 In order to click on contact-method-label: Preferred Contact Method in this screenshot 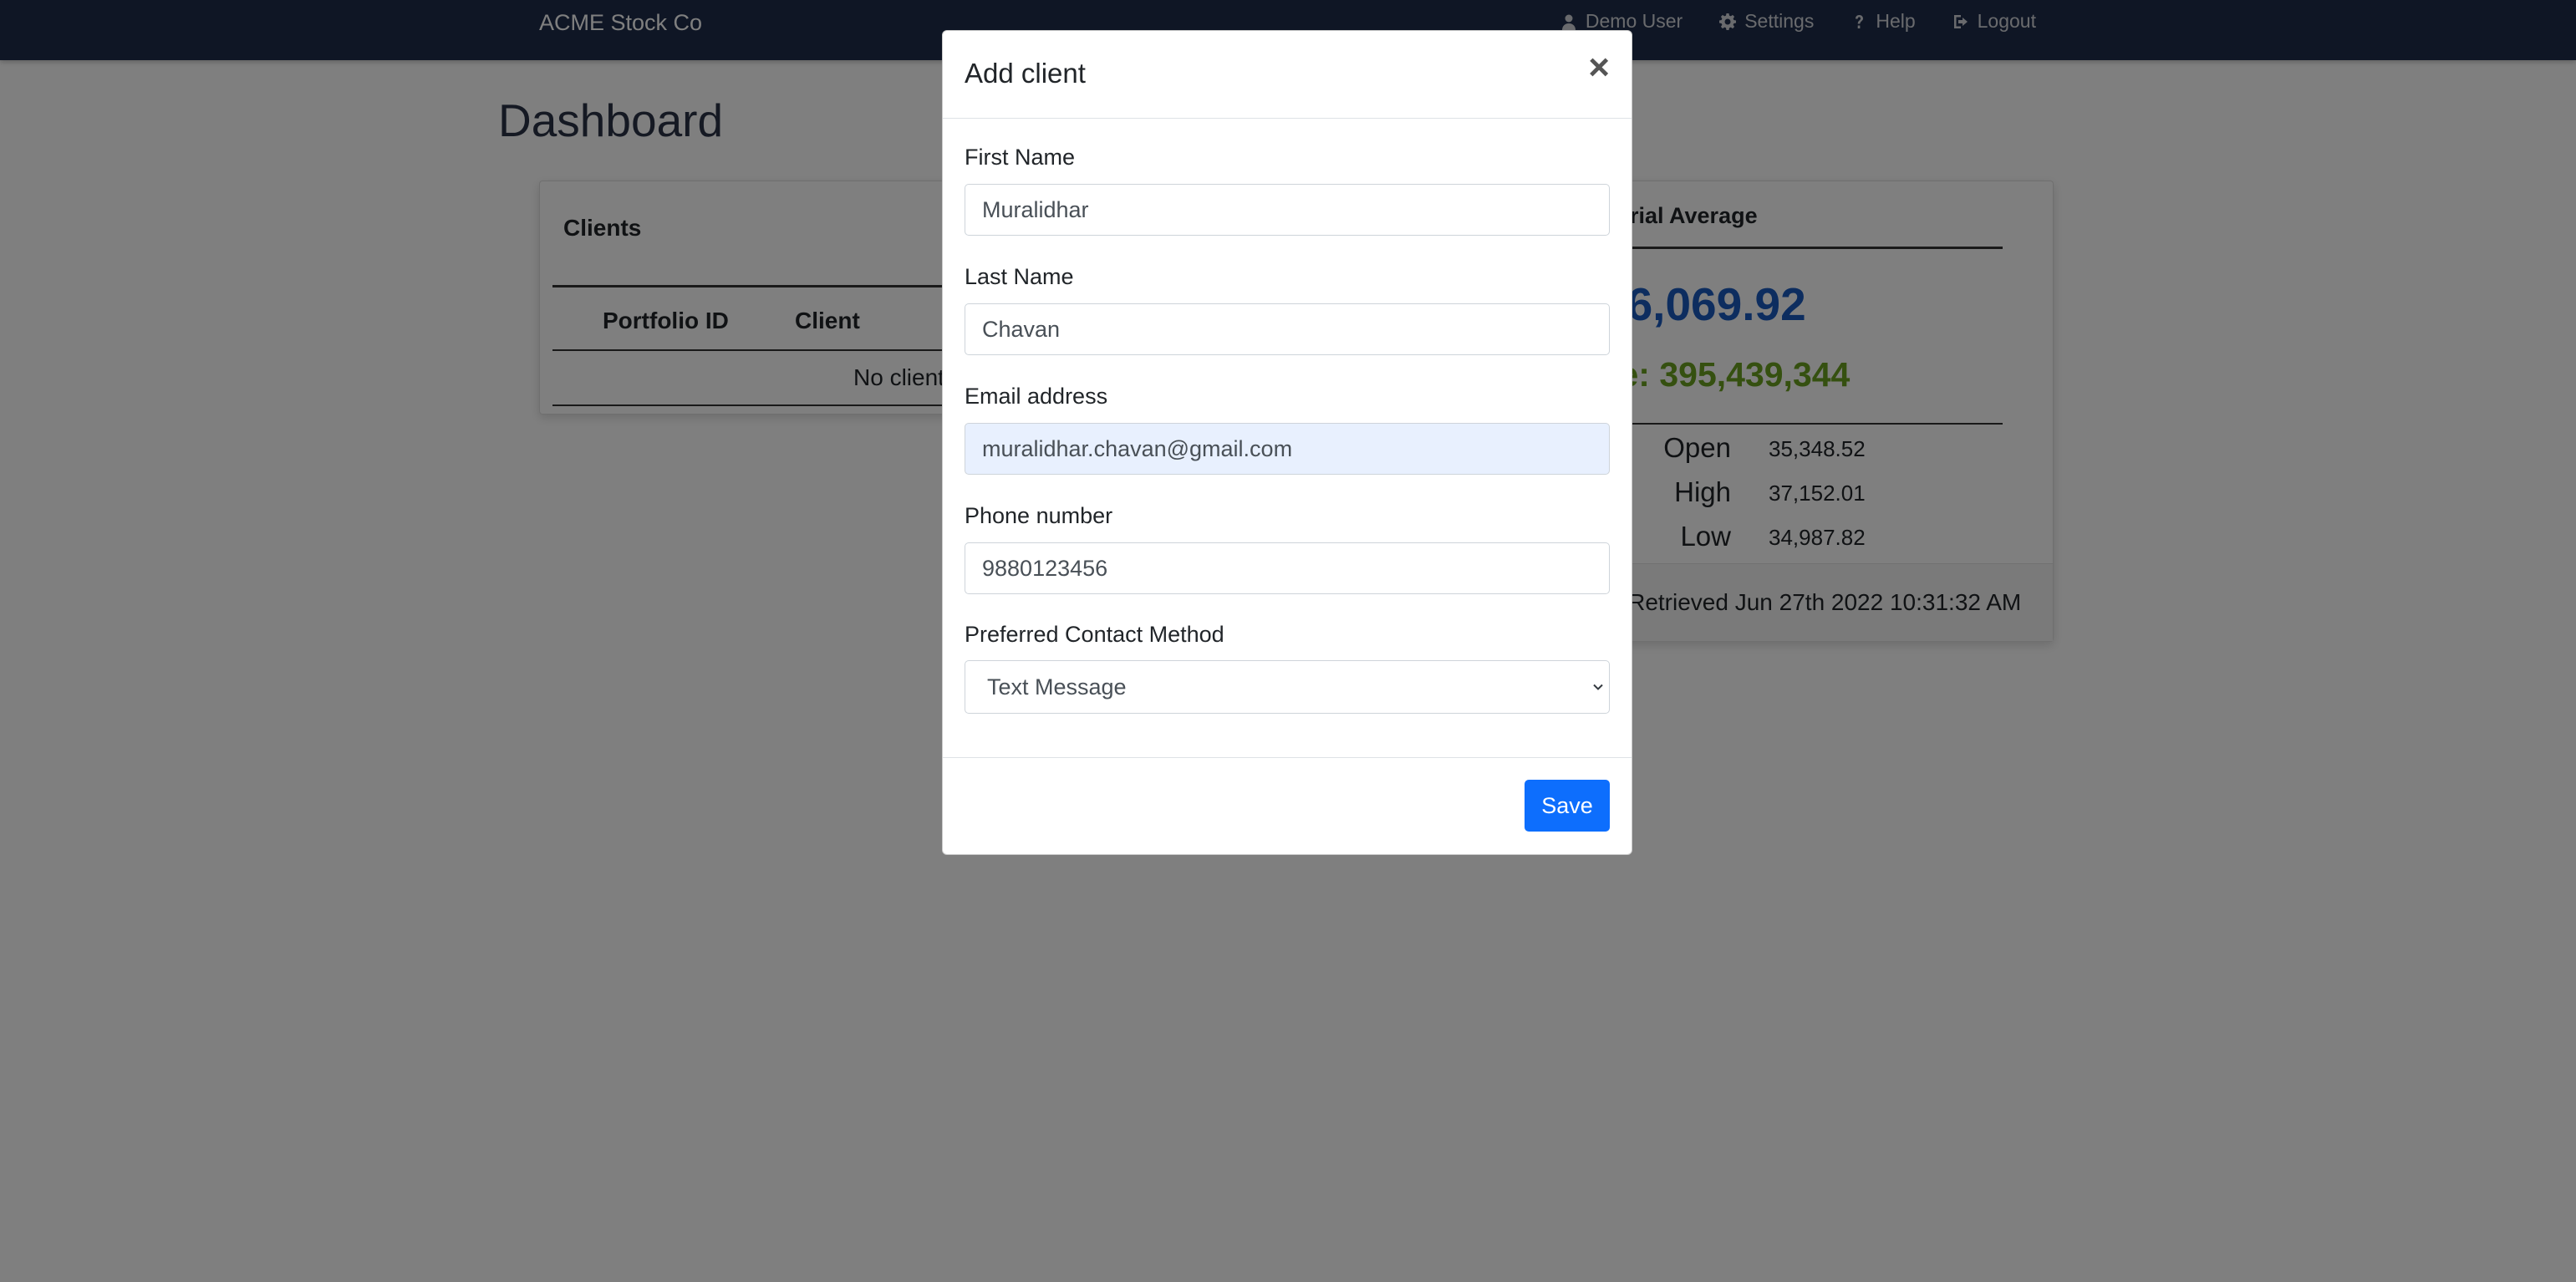, I will do `click(1094, 634)`.